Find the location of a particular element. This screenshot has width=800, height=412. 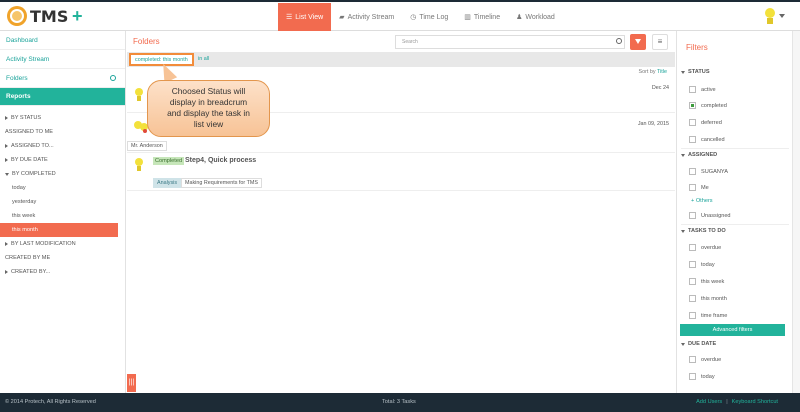

task-tag: Analysis is located at coordinates (167, 183).